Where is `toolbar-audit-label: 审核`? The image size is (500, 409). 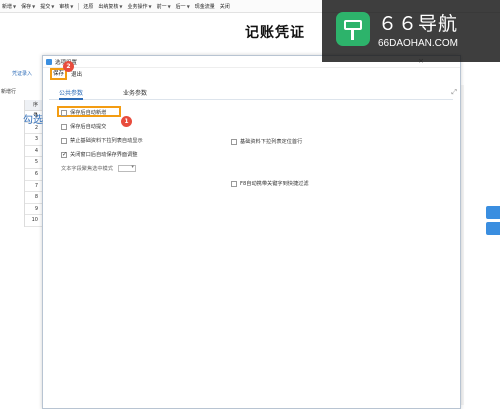 toolbar-audit-label: 审核 is located at coordinates (64, 6).